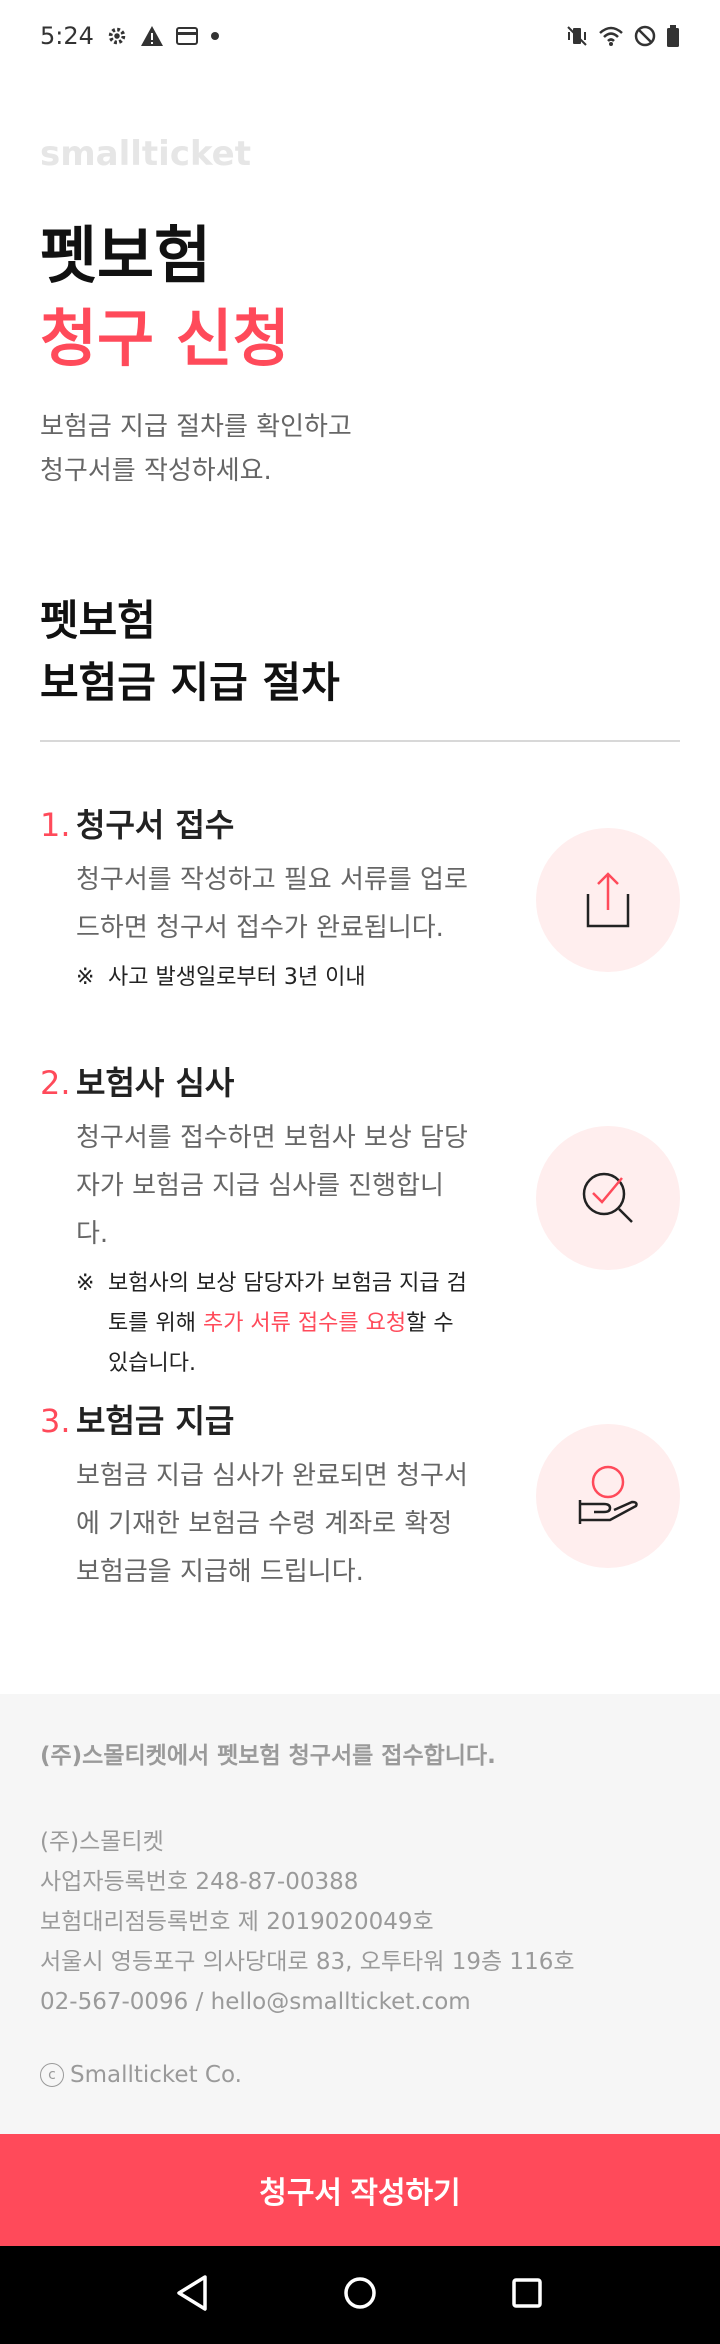  Describe the element at coordinates (186, 36) in the screenshot. I see `card-icon` at that location.